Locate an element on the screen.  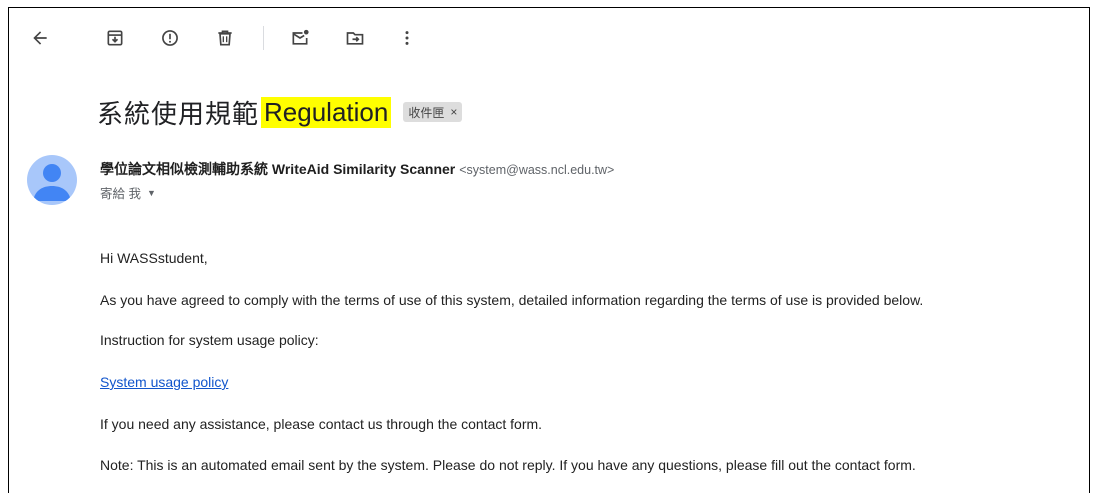
more-vert-icon is located at coordinates (407, 38).